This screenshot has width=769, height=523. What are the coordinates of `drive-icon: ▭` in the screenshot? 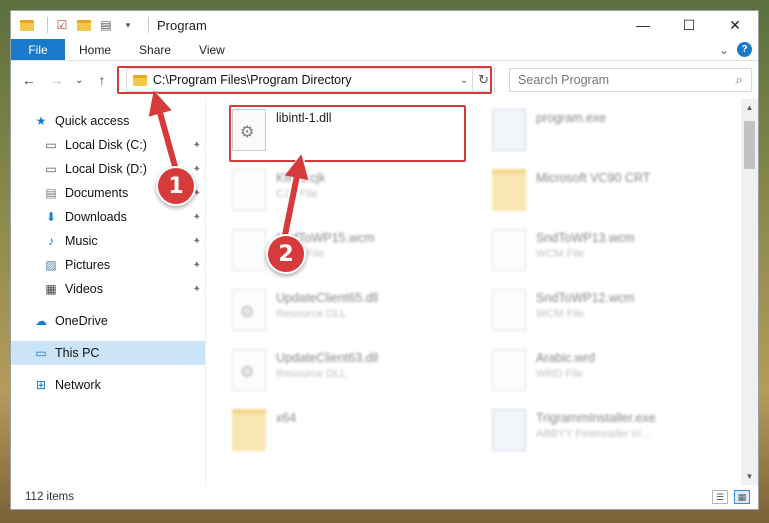 It's located at (51, 169).